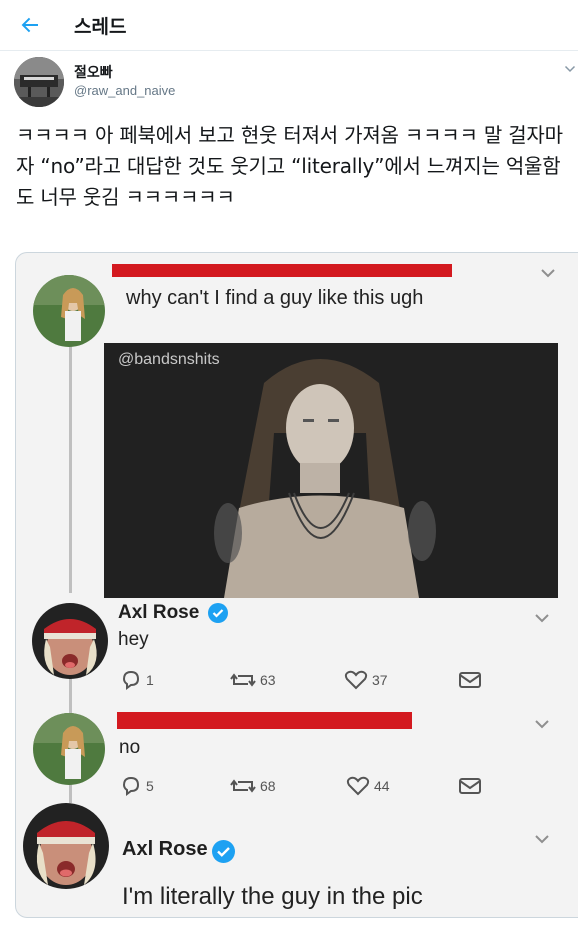 This screenshot has width=578, height=928. What do you see at coordinates (272, 896) in the screenshot?
I see `reply-text: I'm literally the guy in the pic` at bounding box center [272, 896].